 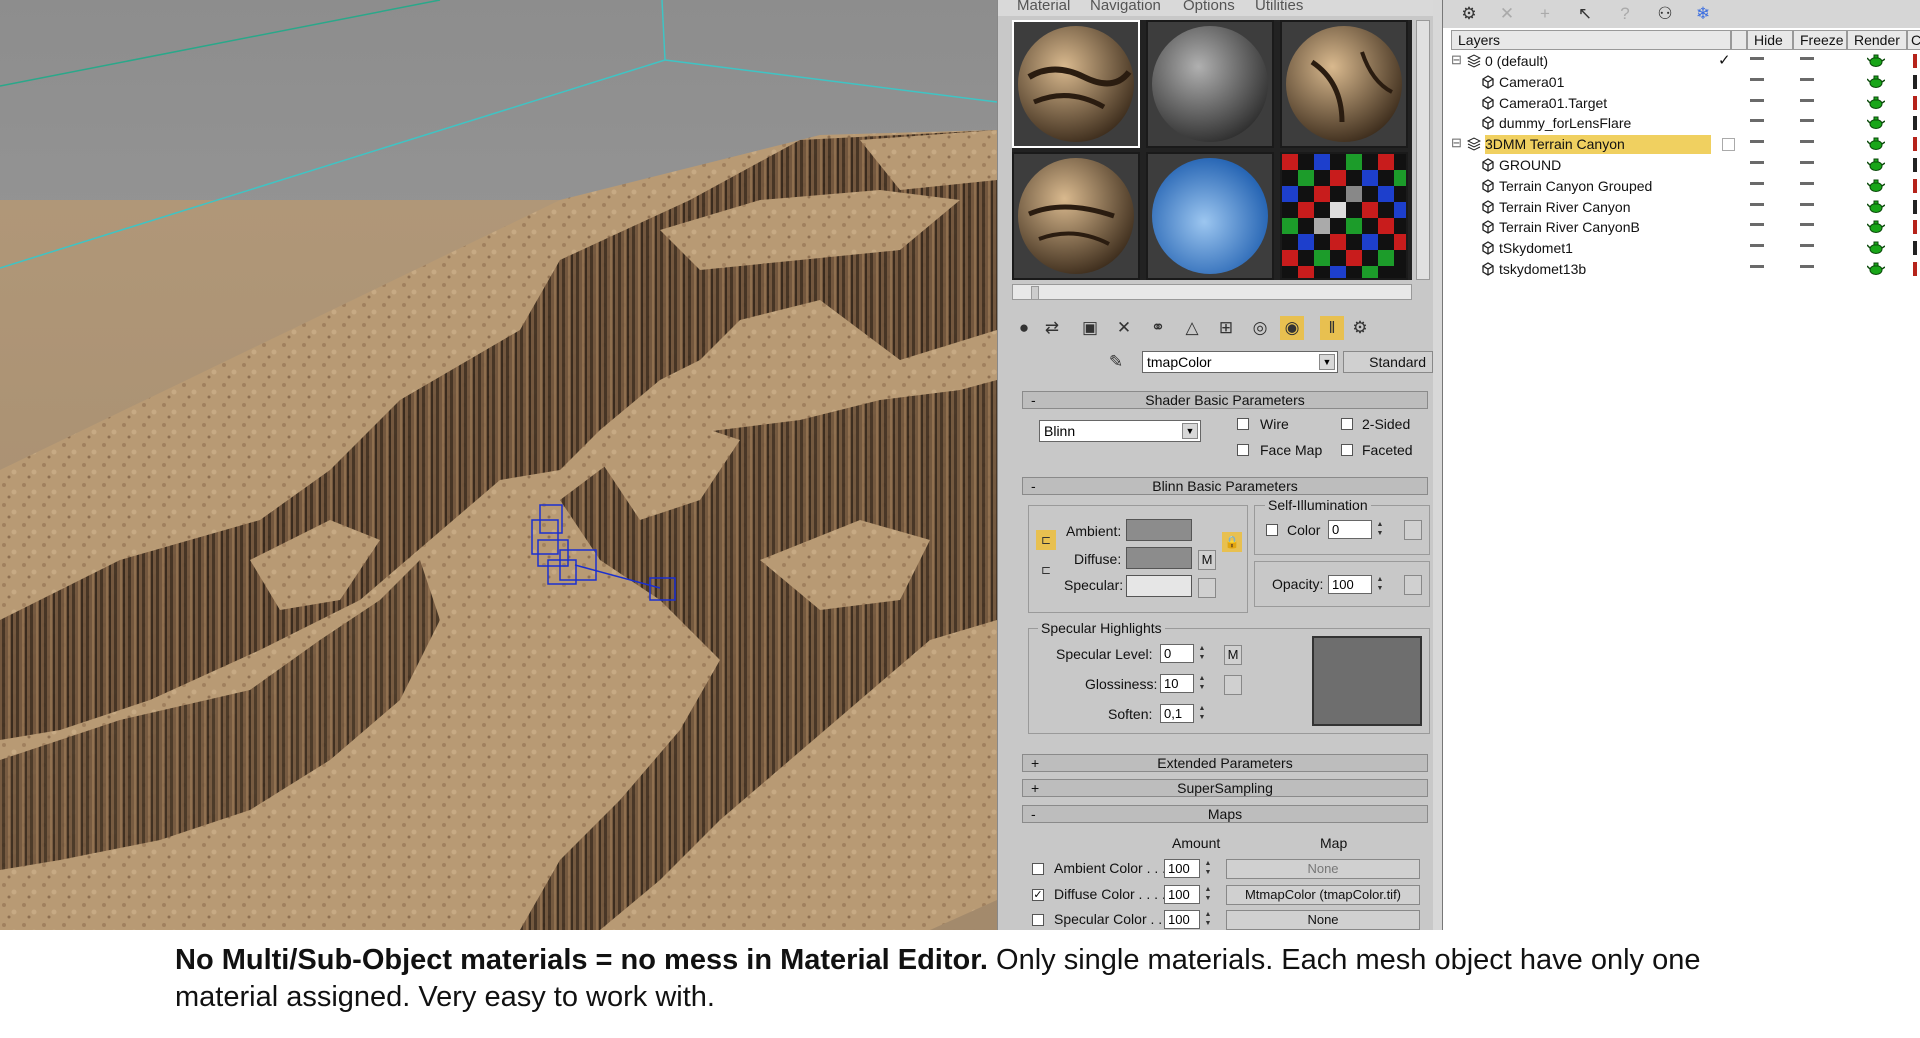 I want to click on lock-diffuse-specular-icon: ⊏, so click(x=1046, y=570).